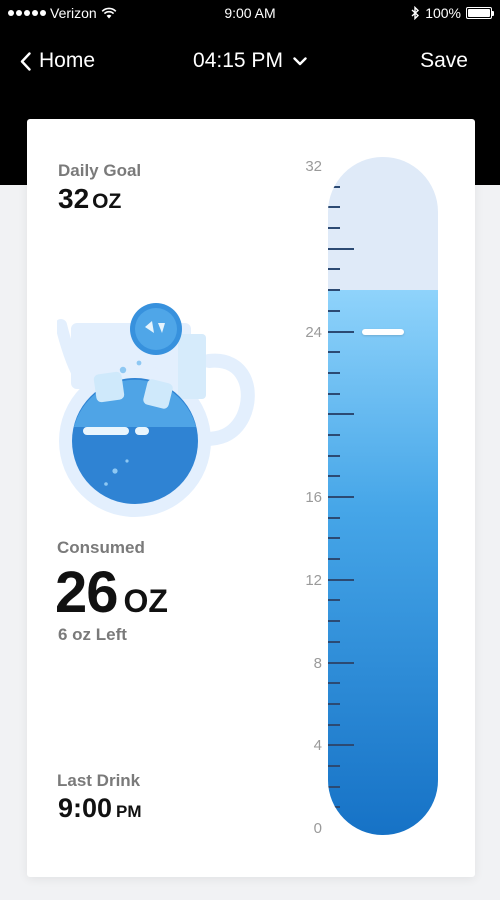 This screenshot has width=500, height=900. I want to click on time-picker-toggle: 04:15 PM, so click(250, 61).